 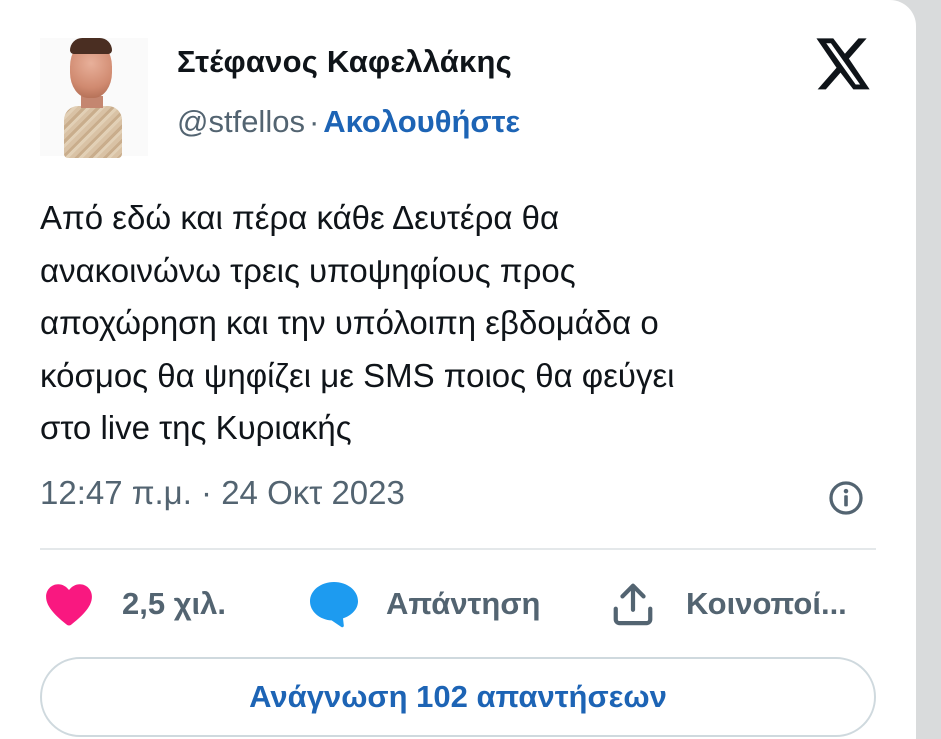 What do you see at coordinates (844, 64) in the screenshot?
I see `x-logo-icon` at bounding box center [844, 64].